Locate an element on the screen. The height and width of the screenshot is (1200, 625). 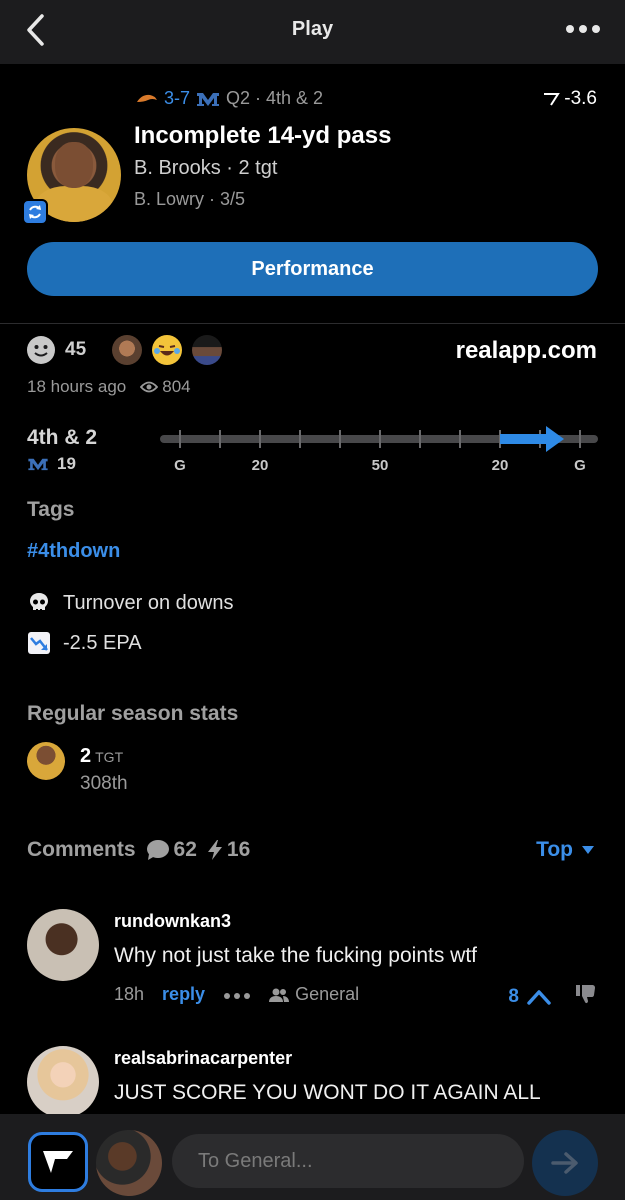
sort-label: Top is located at coordinates (554, 849).